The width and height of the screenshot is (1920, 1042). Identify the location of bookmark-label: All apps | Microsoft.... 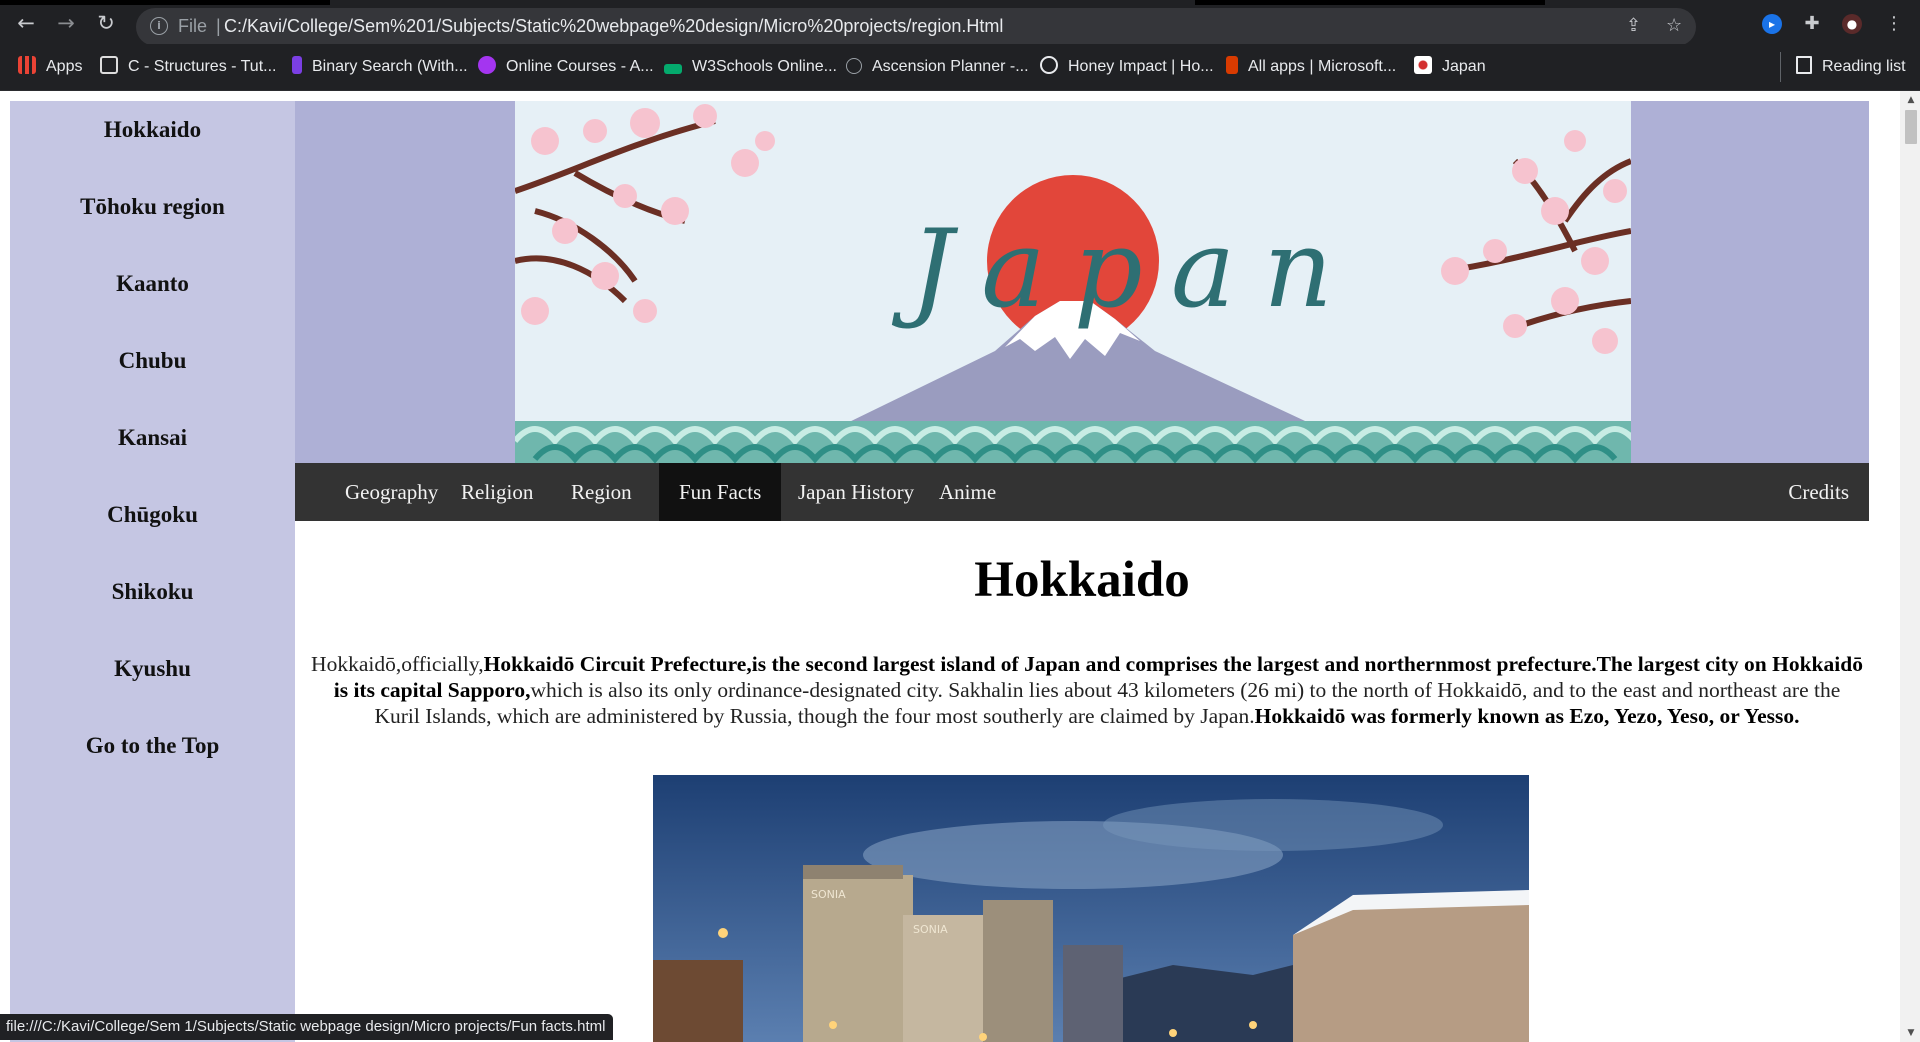
(1322, 66).